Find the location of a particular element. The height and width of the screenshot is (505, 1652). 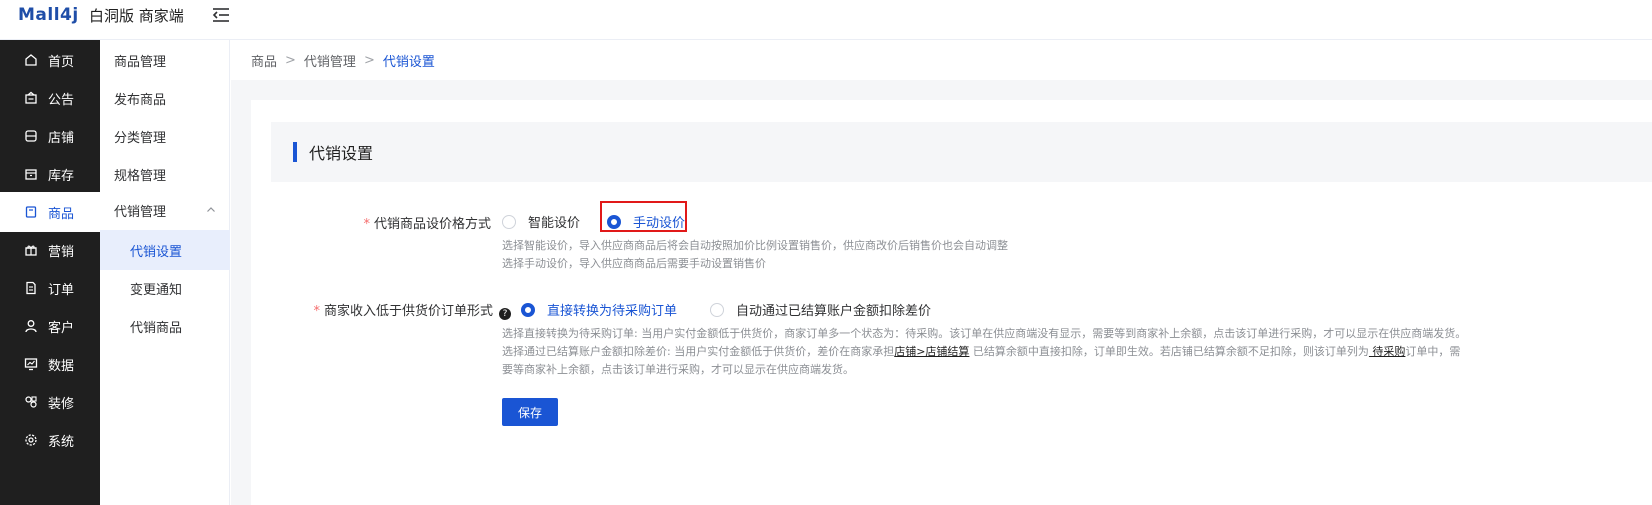

sidebar-item-shop: 店铺 is located at coordinates (50, 136).